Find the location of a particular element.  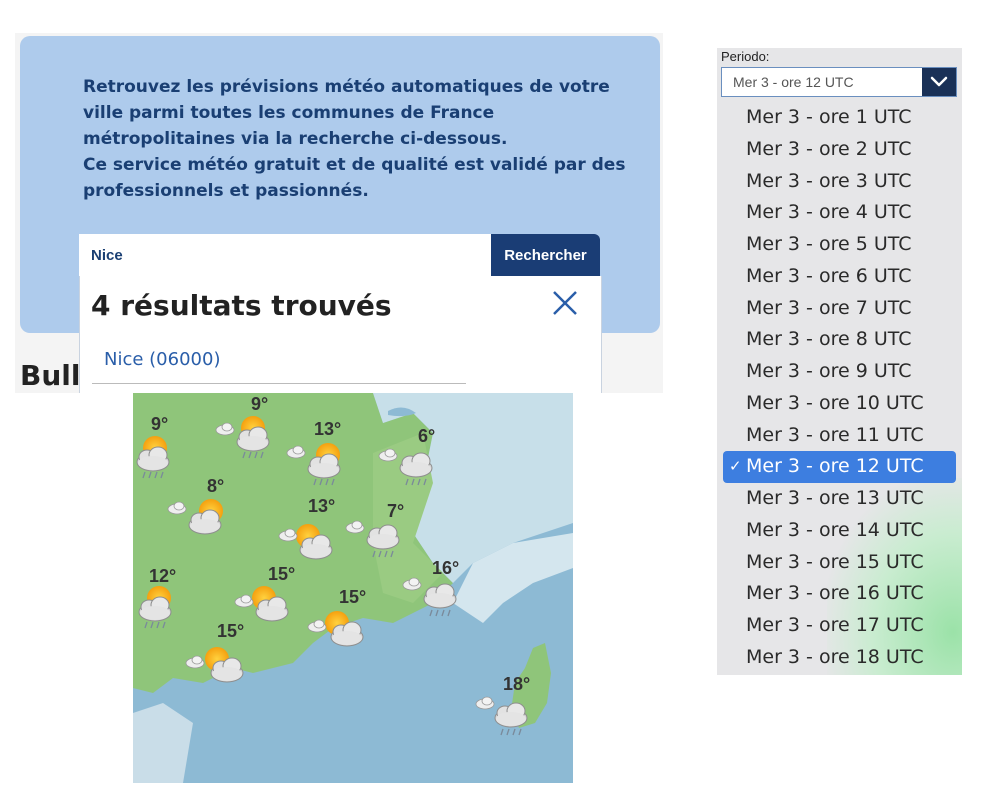

period-option: Mer 3 - ore 15 UTC is located at coordinates (839, 563).